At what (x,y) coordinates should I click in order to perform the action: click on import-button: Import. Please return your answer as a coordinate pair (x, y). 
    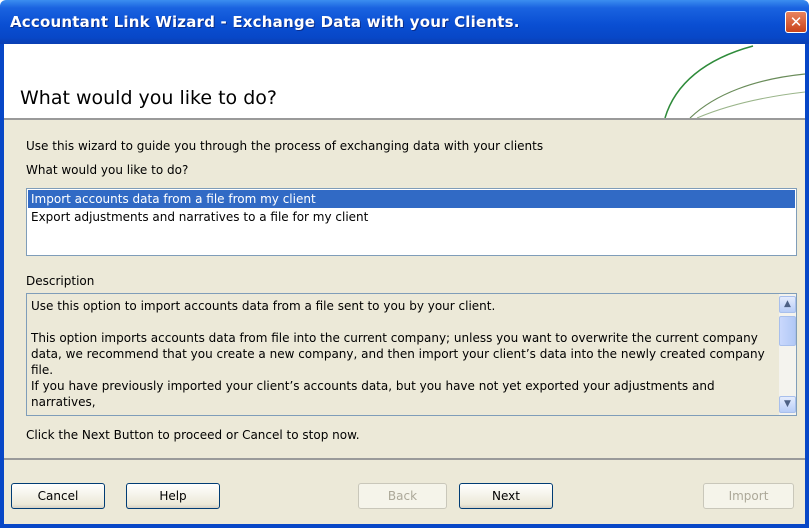
    Looking at the image, I should click on (748, 496).